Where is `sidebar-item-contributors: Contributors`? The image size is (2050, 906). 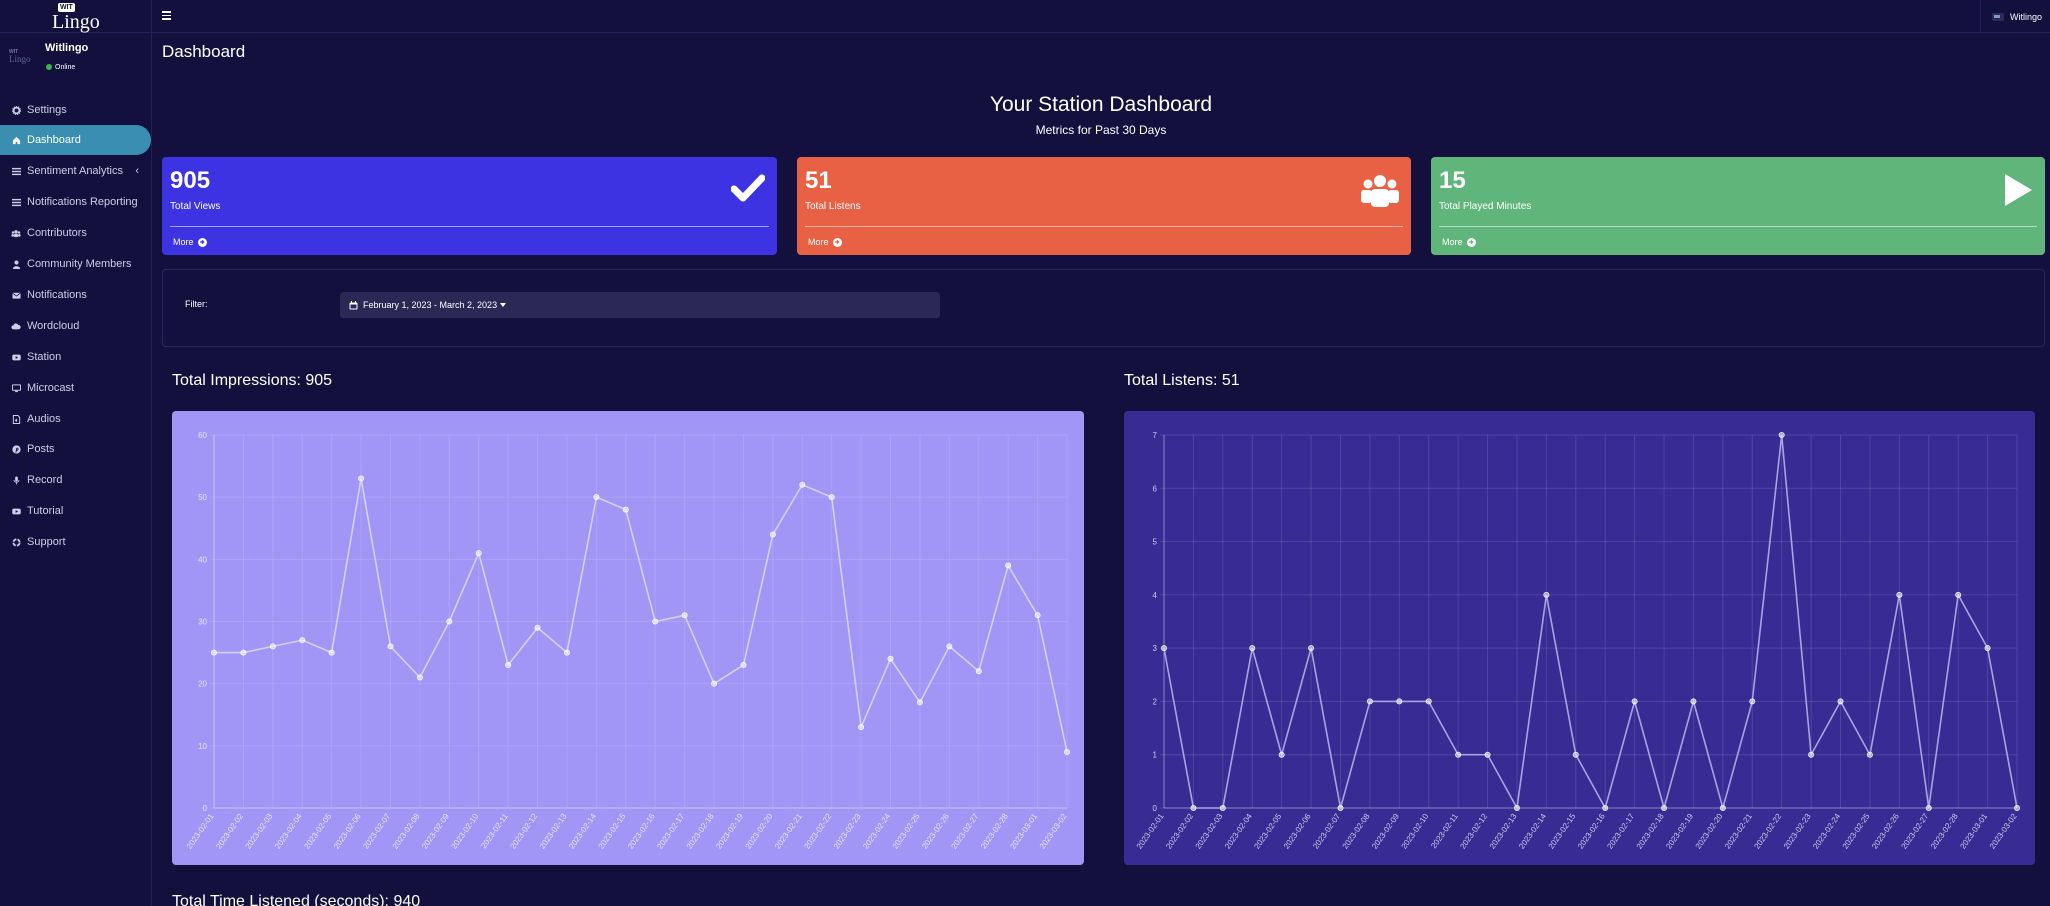
sidebar-item-contributors: Contributors is located at coordinates (75, 233).